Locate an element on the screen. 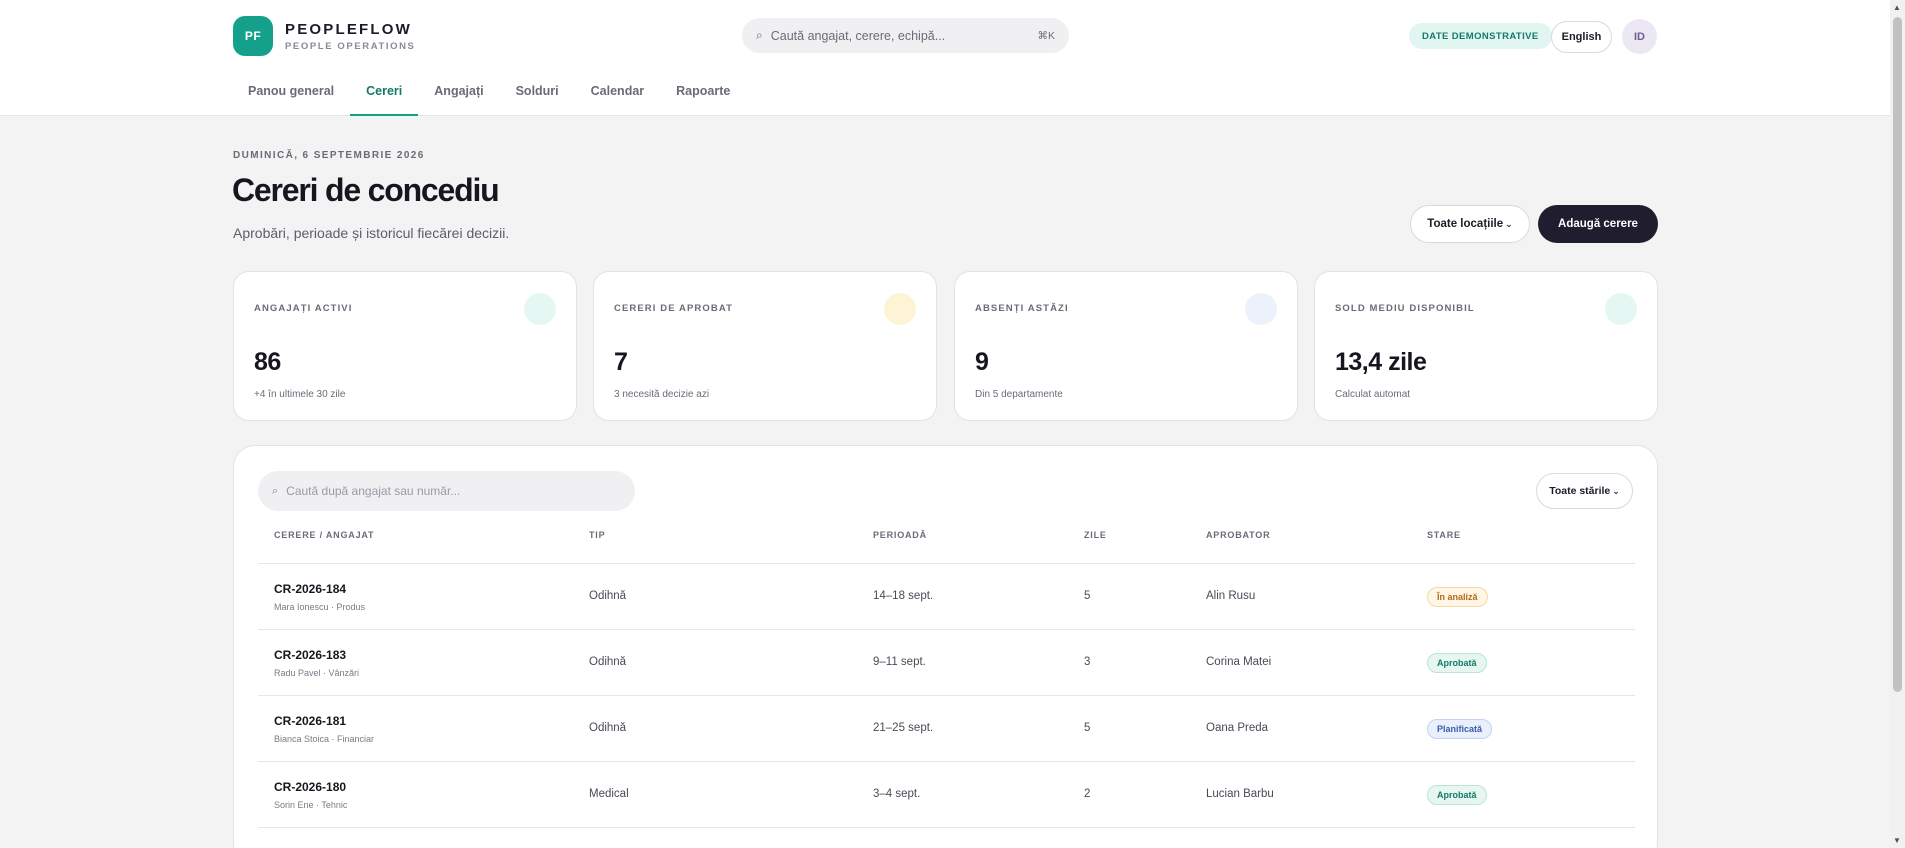  request-employee: Mara Ionescu · Produs is located at coordinates (320, 607).